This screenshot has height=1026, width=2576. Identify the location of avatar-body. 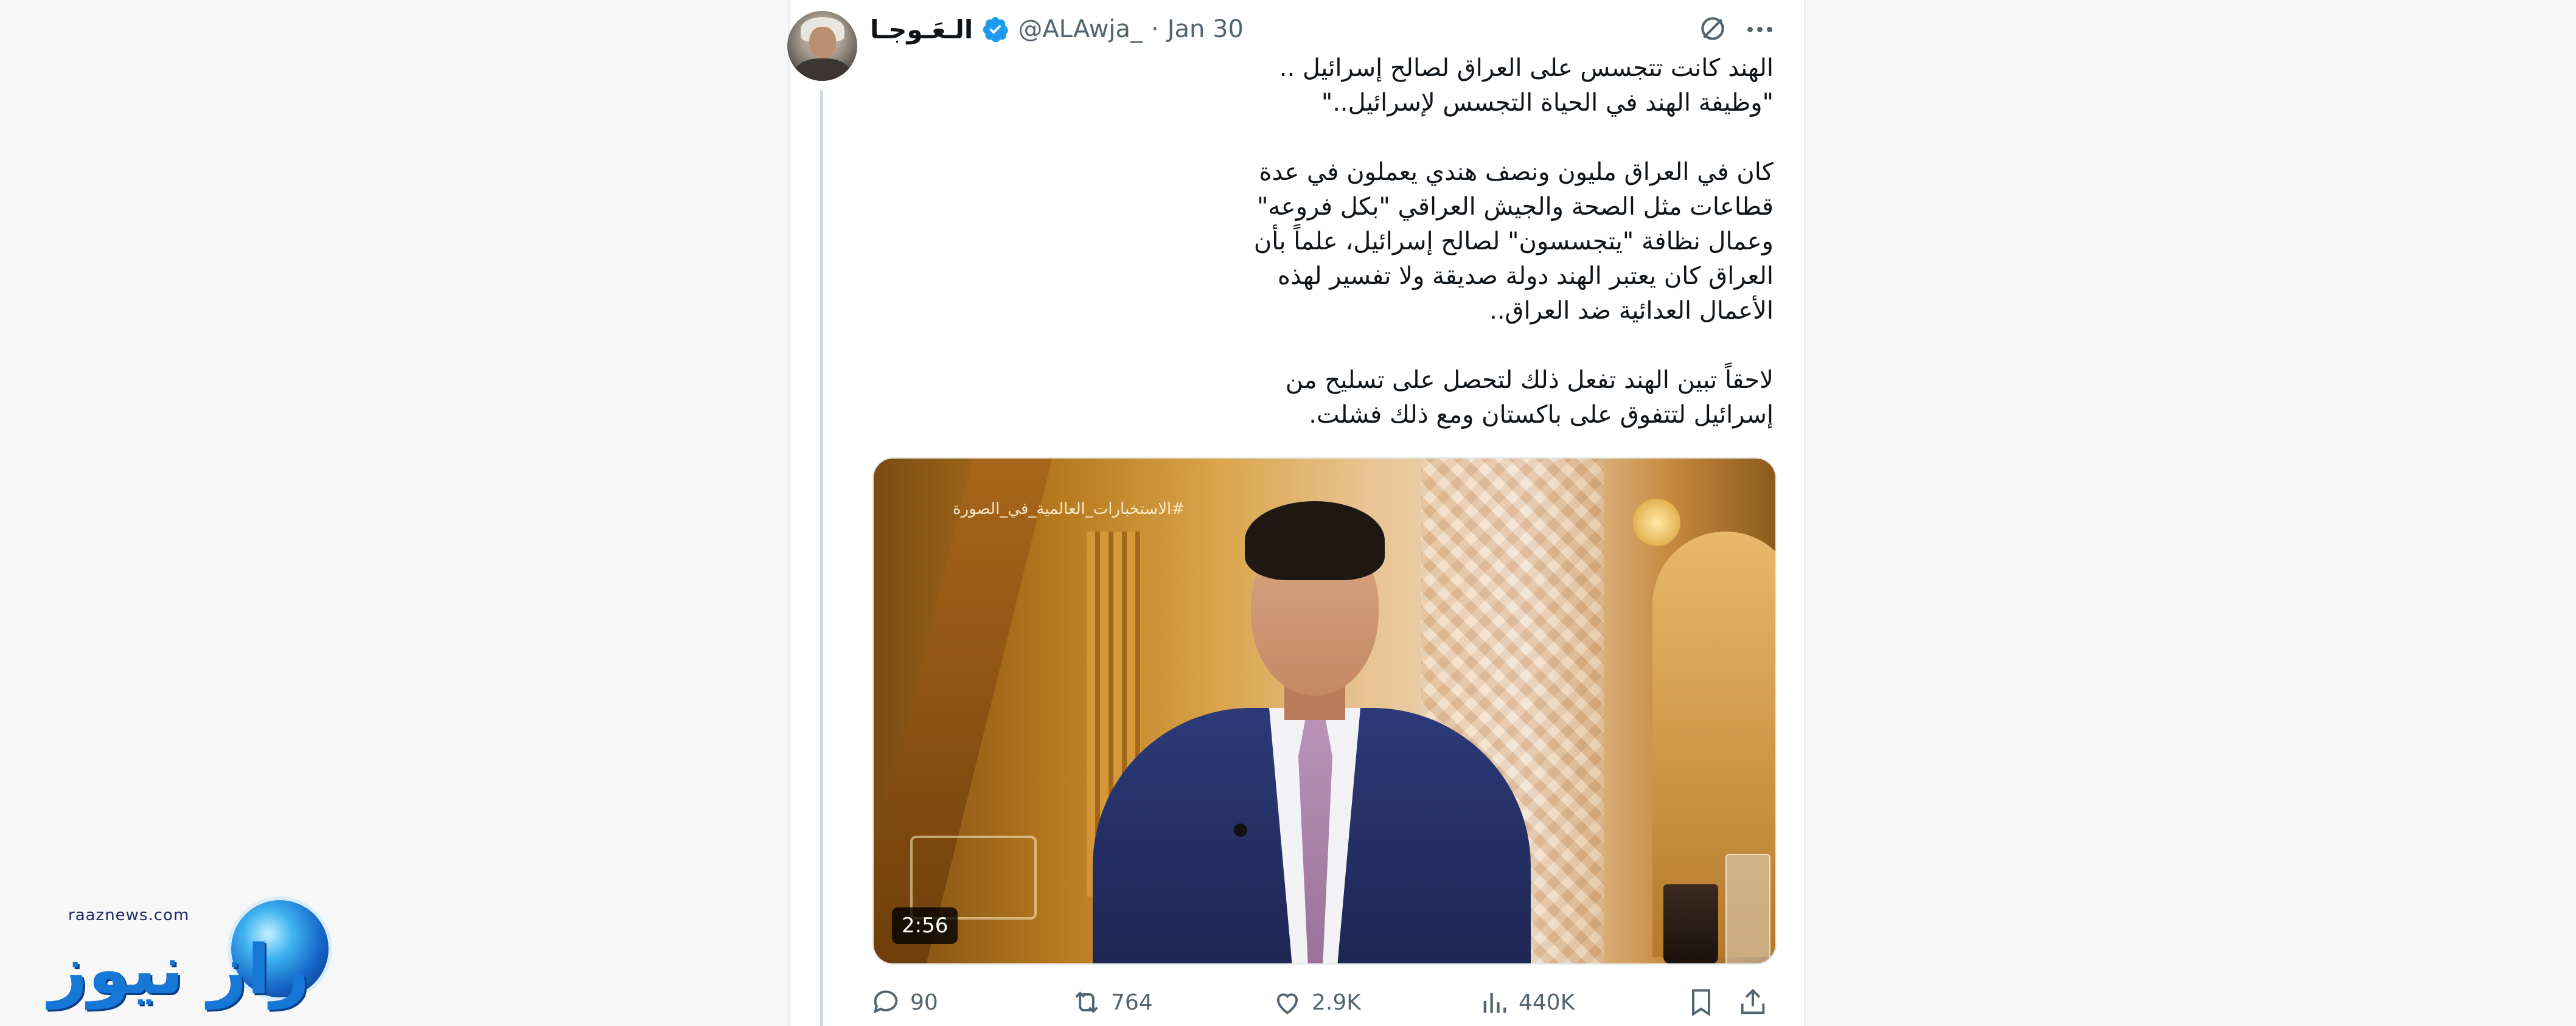
(822, 69).